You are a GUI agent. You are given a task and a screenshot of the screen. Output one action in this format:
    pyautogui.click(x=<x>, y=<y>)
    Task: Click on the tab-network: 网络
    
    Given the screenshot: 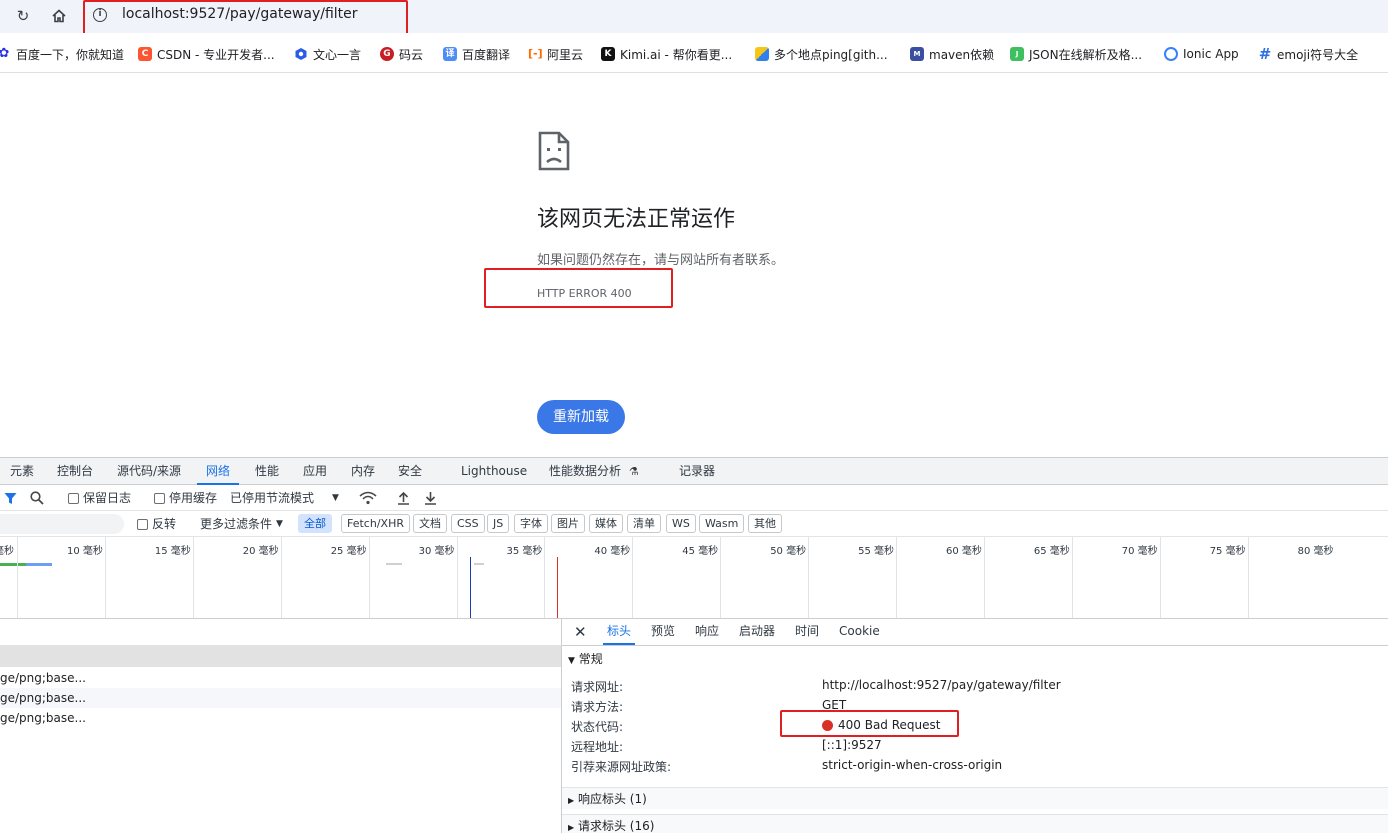 What is the action you would take?
    pyautogui.click(x=218, y=471)
    